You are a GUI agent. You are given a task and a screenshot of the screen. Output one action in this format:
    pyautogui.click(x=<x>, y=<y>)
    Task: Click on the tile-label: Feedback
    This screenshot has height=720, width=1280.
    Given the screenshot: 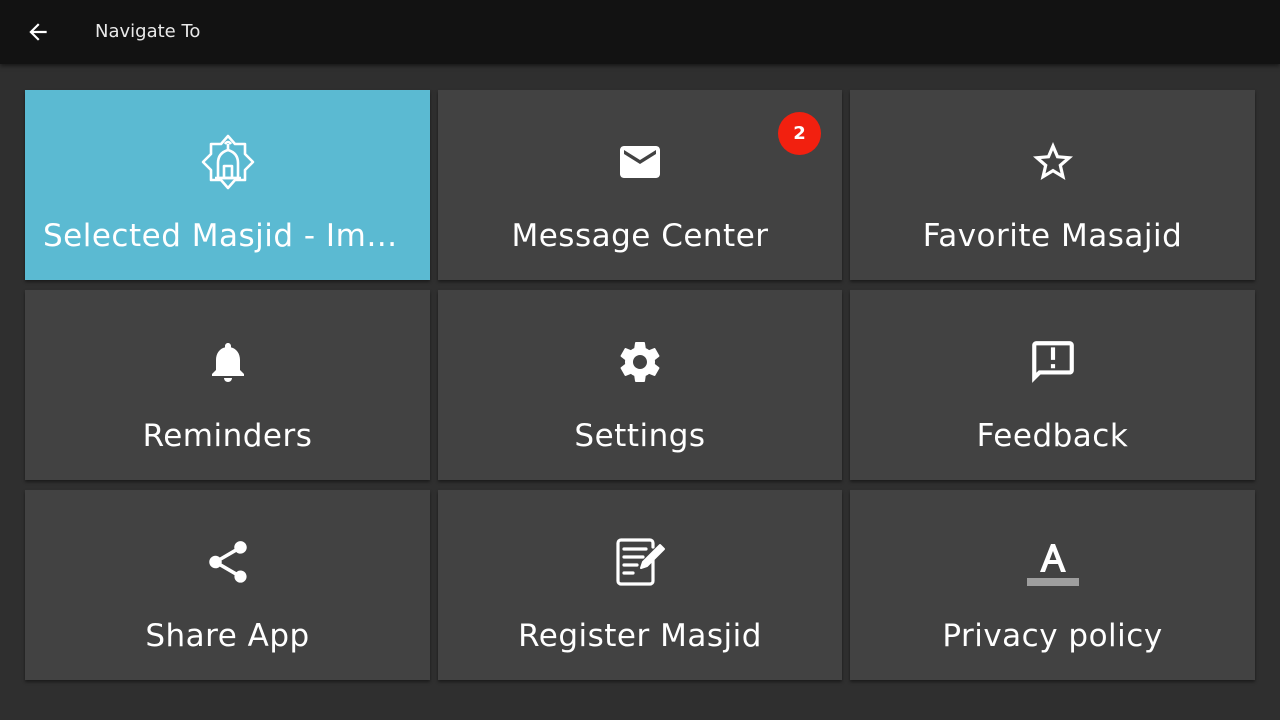 What is the action you would take?
    pyautogui.click(x=1052, y=436)
    